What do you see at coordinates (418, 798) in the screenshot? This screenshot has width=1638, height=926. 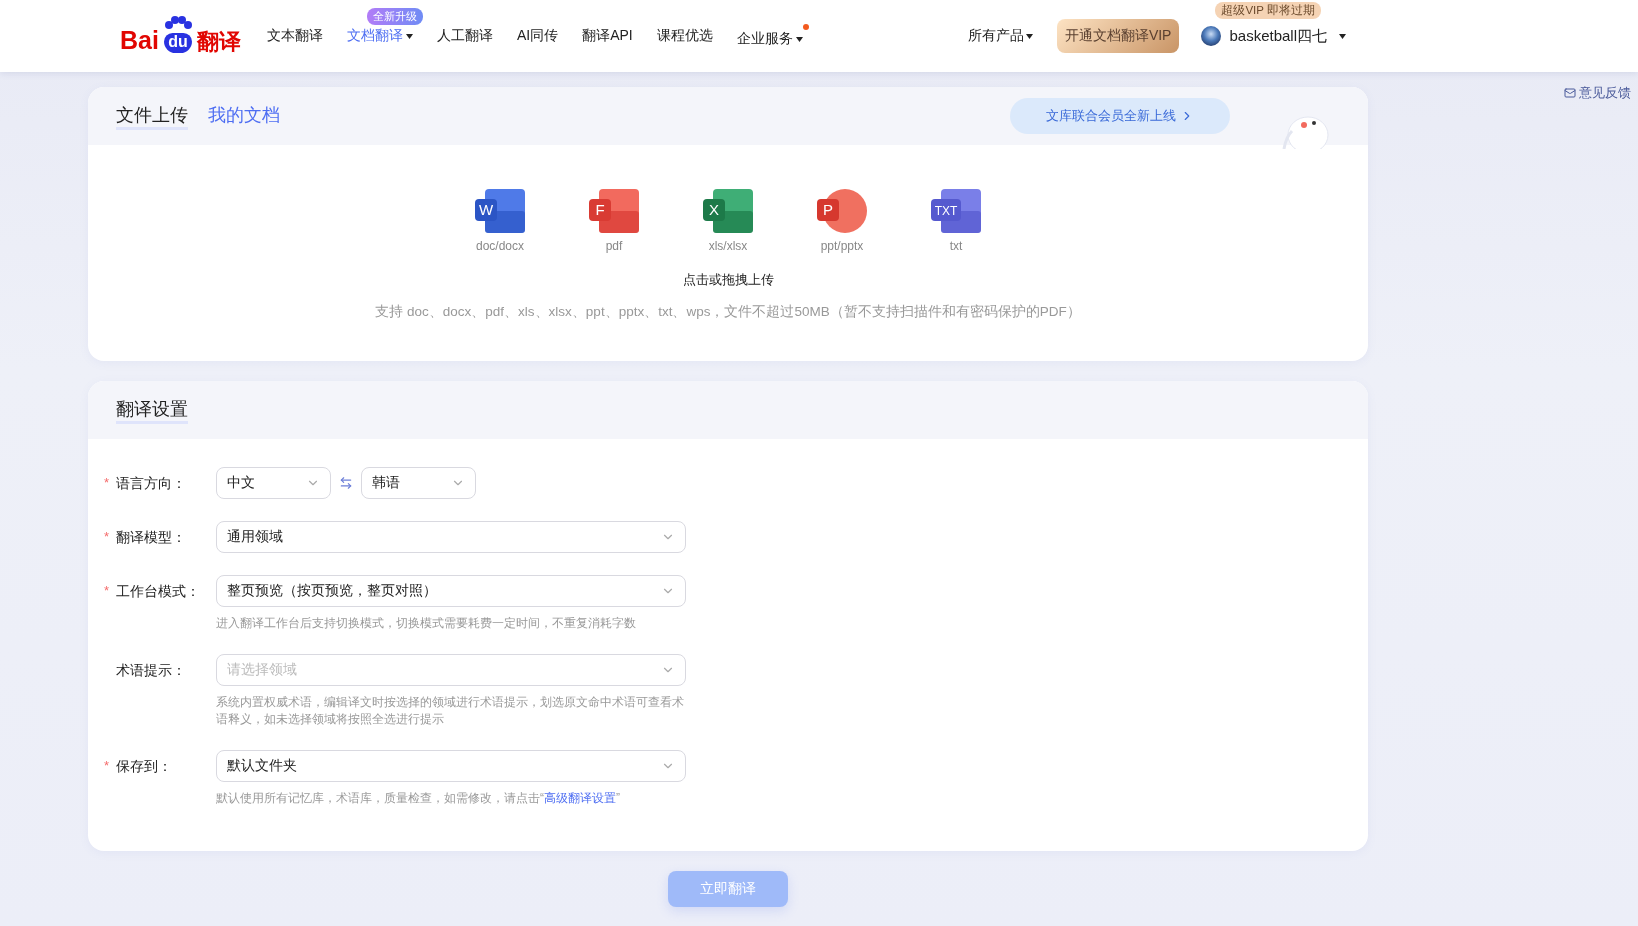 I see `help-text: 默认使用所有记忆库，术语库，质量检查，如需修改，请点击“高级翻译设置”` at bounding box center [418, 798].